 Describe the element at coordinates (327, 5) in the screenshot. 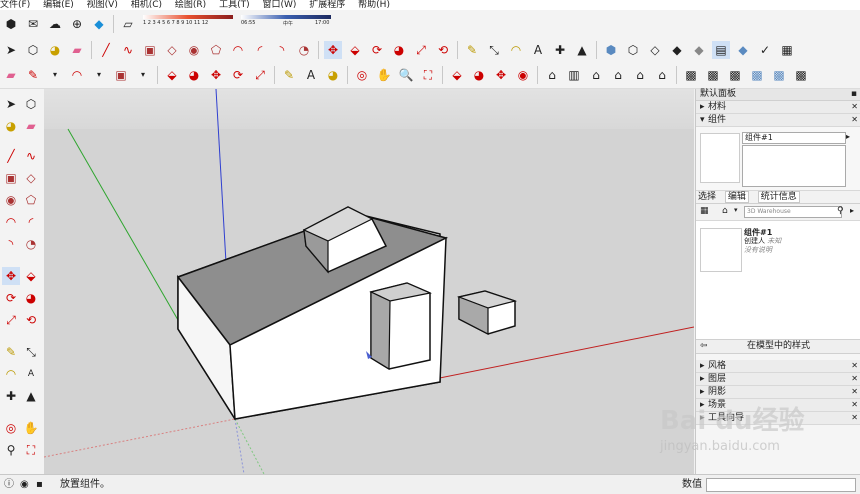

I see `menu-extensions: 扩展程序` at that location.